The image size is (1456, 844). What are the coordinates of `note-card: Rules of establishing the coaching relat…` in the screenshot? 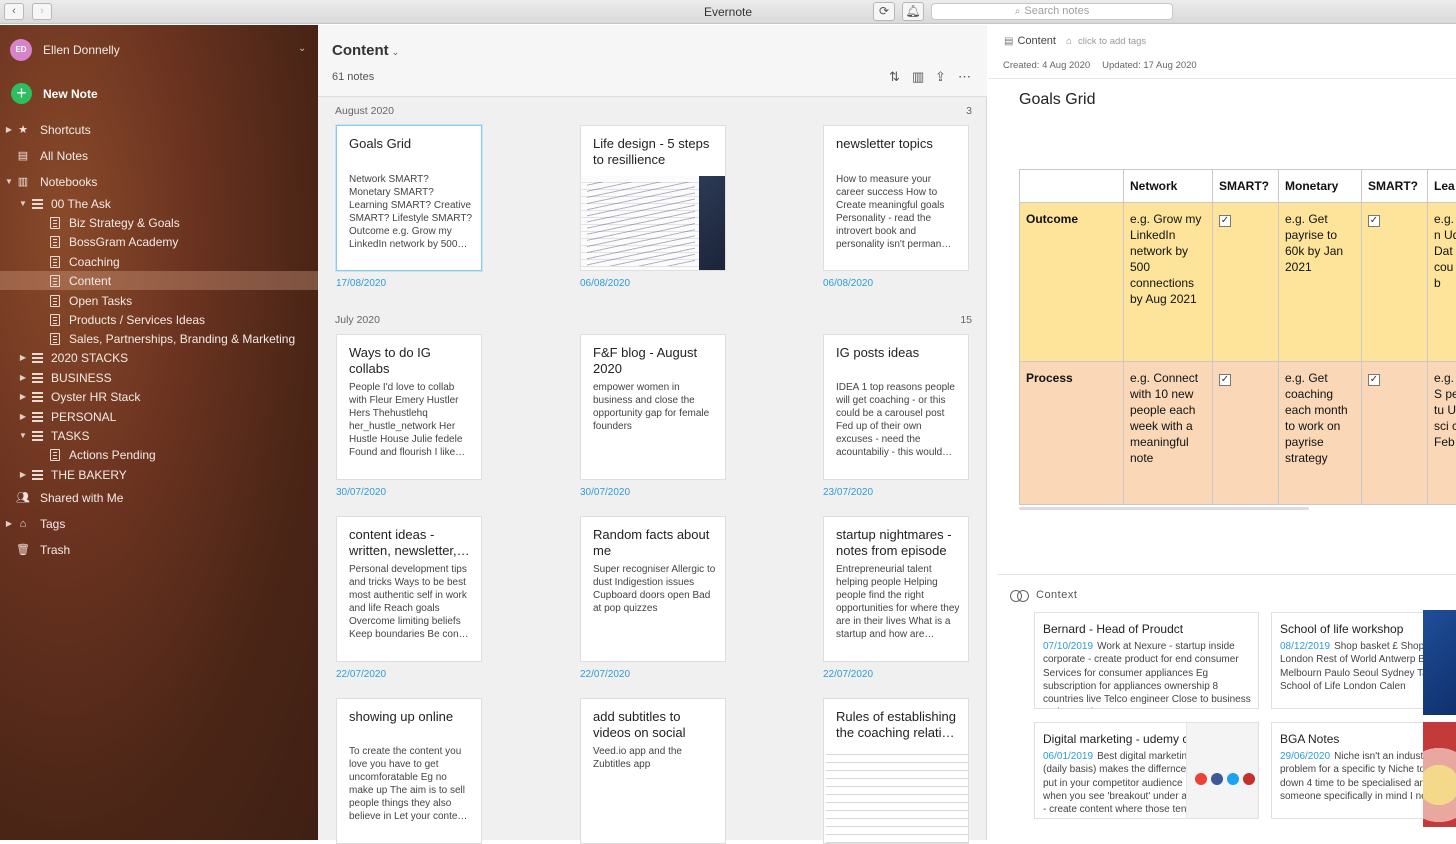 It's located at (896, 771).